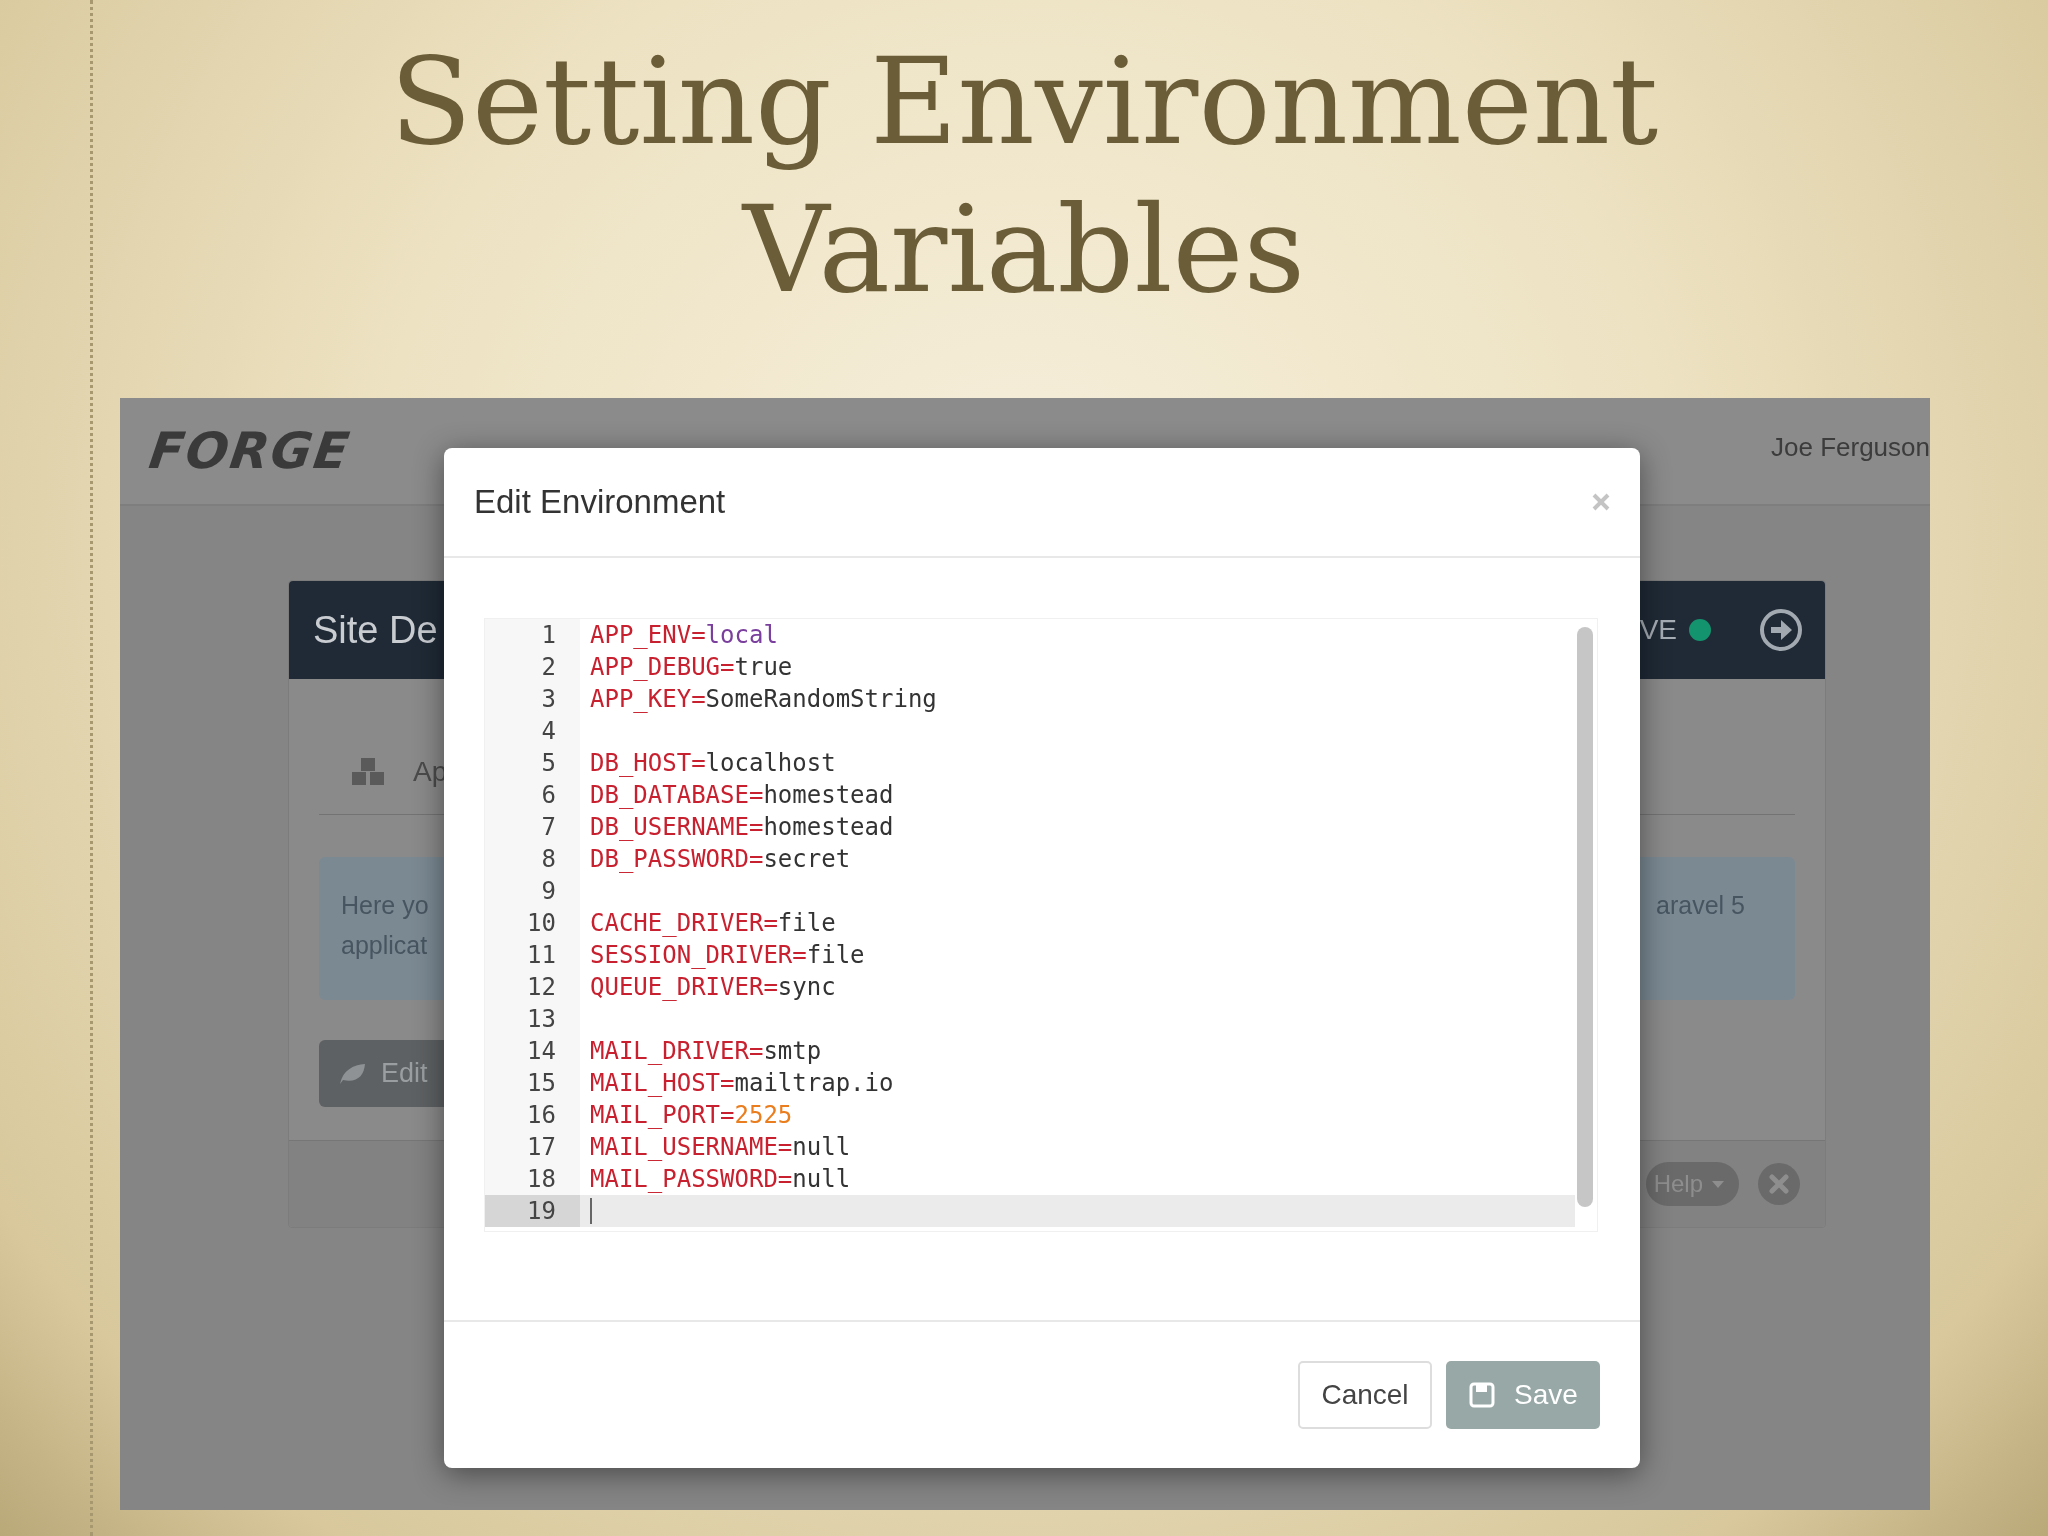 The height and width of the screenshot is (1536, 2048). Describe the element at coordinates (541, 1019) in the screenshot. I see `line-number: 13` at that location.